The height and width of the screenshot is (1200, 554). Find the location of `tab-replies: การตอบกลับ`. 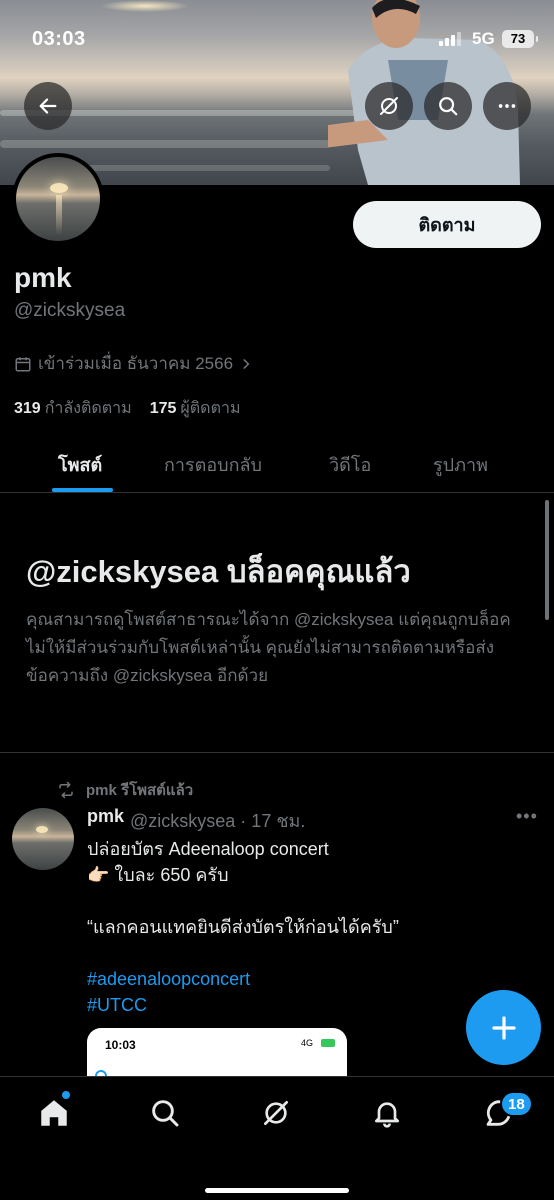

tab-replies: การตอบกลับ is located at coordinates (213, 464).